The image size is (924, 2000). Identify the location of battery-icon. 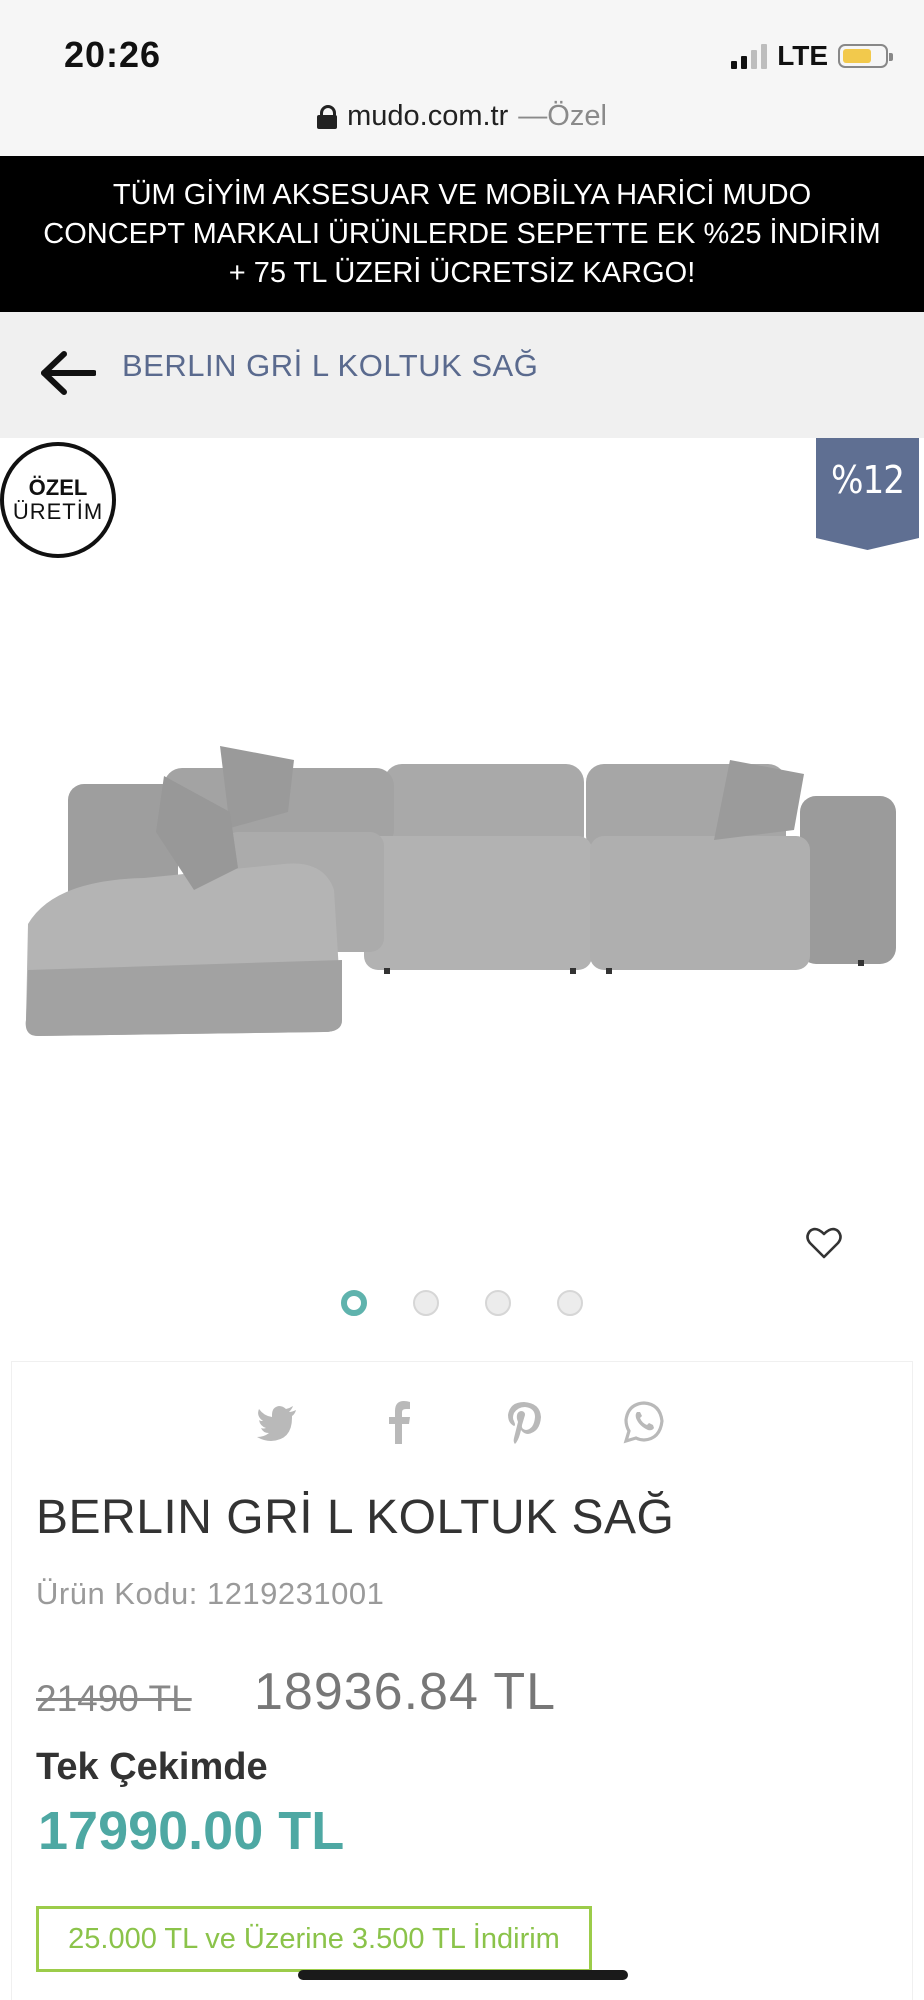
(865, 56).